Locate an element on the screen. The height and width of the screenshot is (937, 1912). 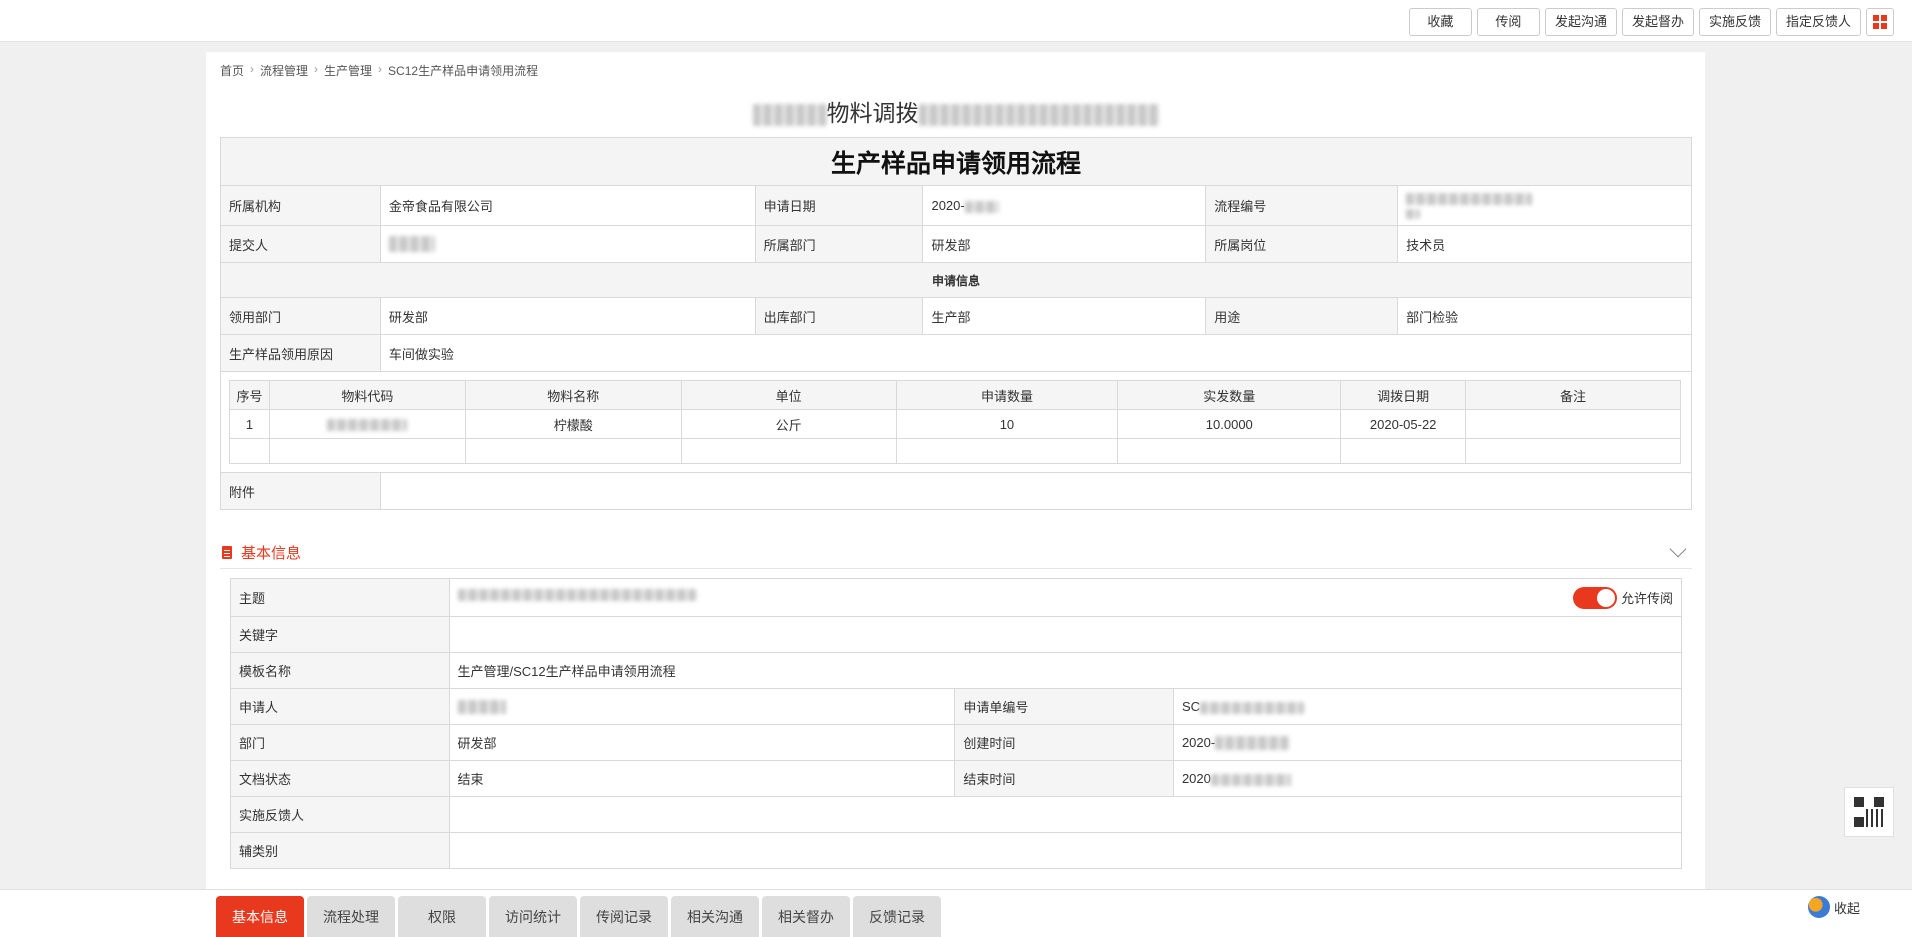
row-name: 柠檬酸 is located at coordinates (573, 424).